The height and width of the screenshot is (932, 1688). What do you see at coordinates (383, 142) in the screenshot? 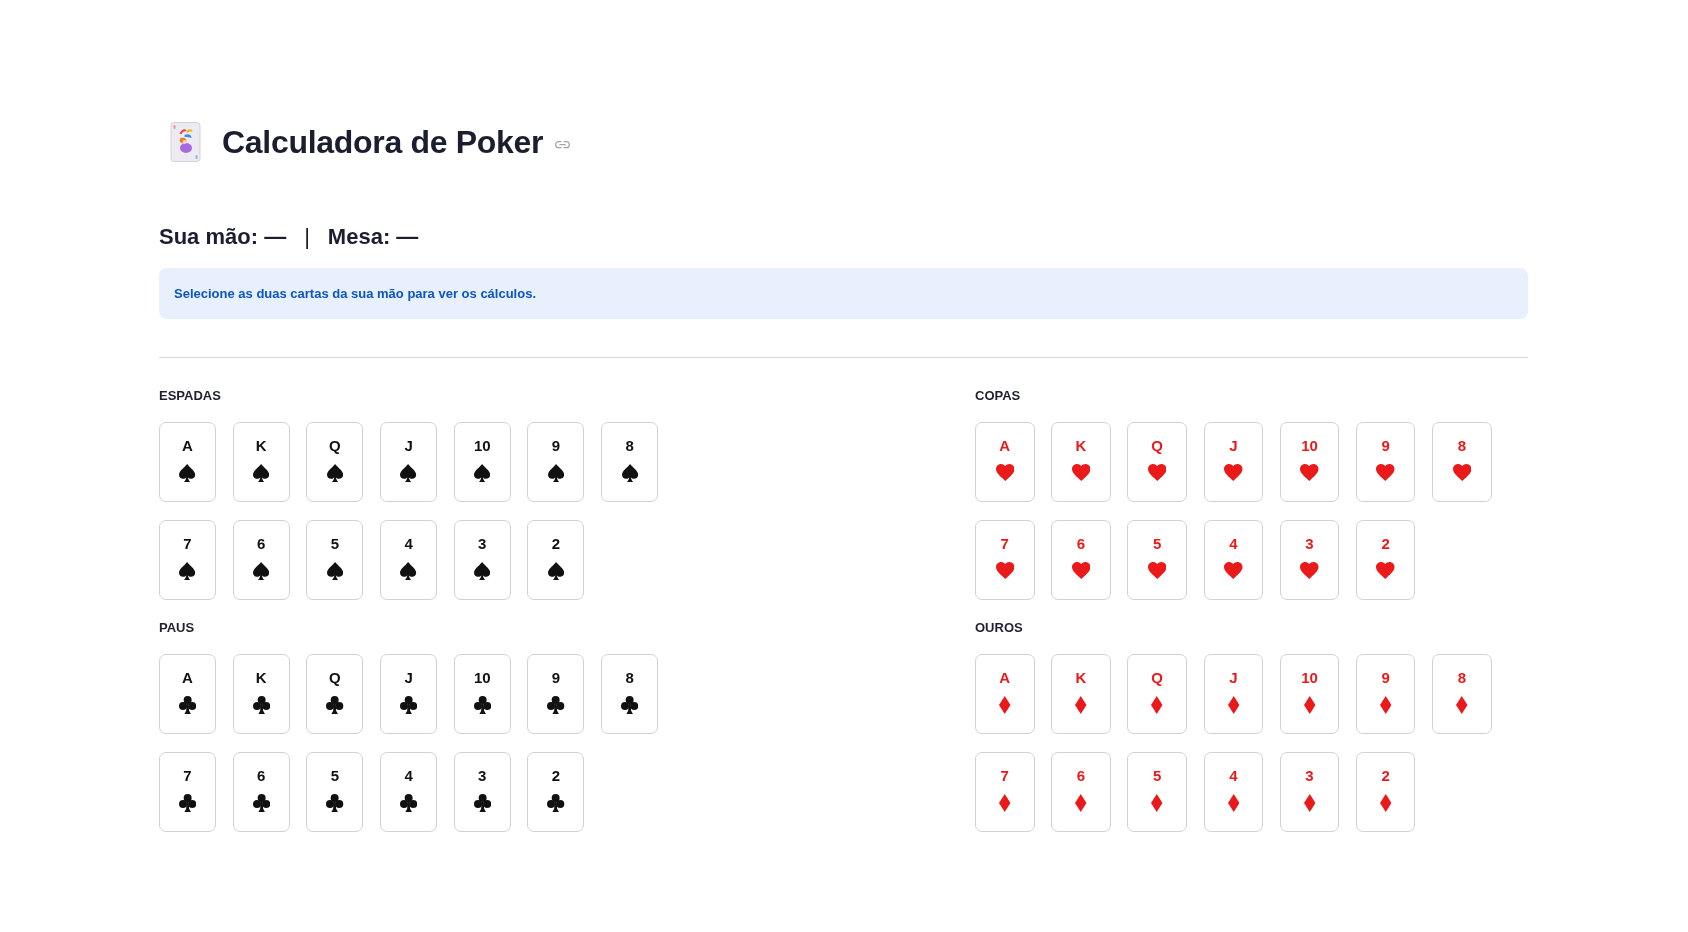
I see `page-title: Calculadora de Poker` at bounding box center [383, 142].